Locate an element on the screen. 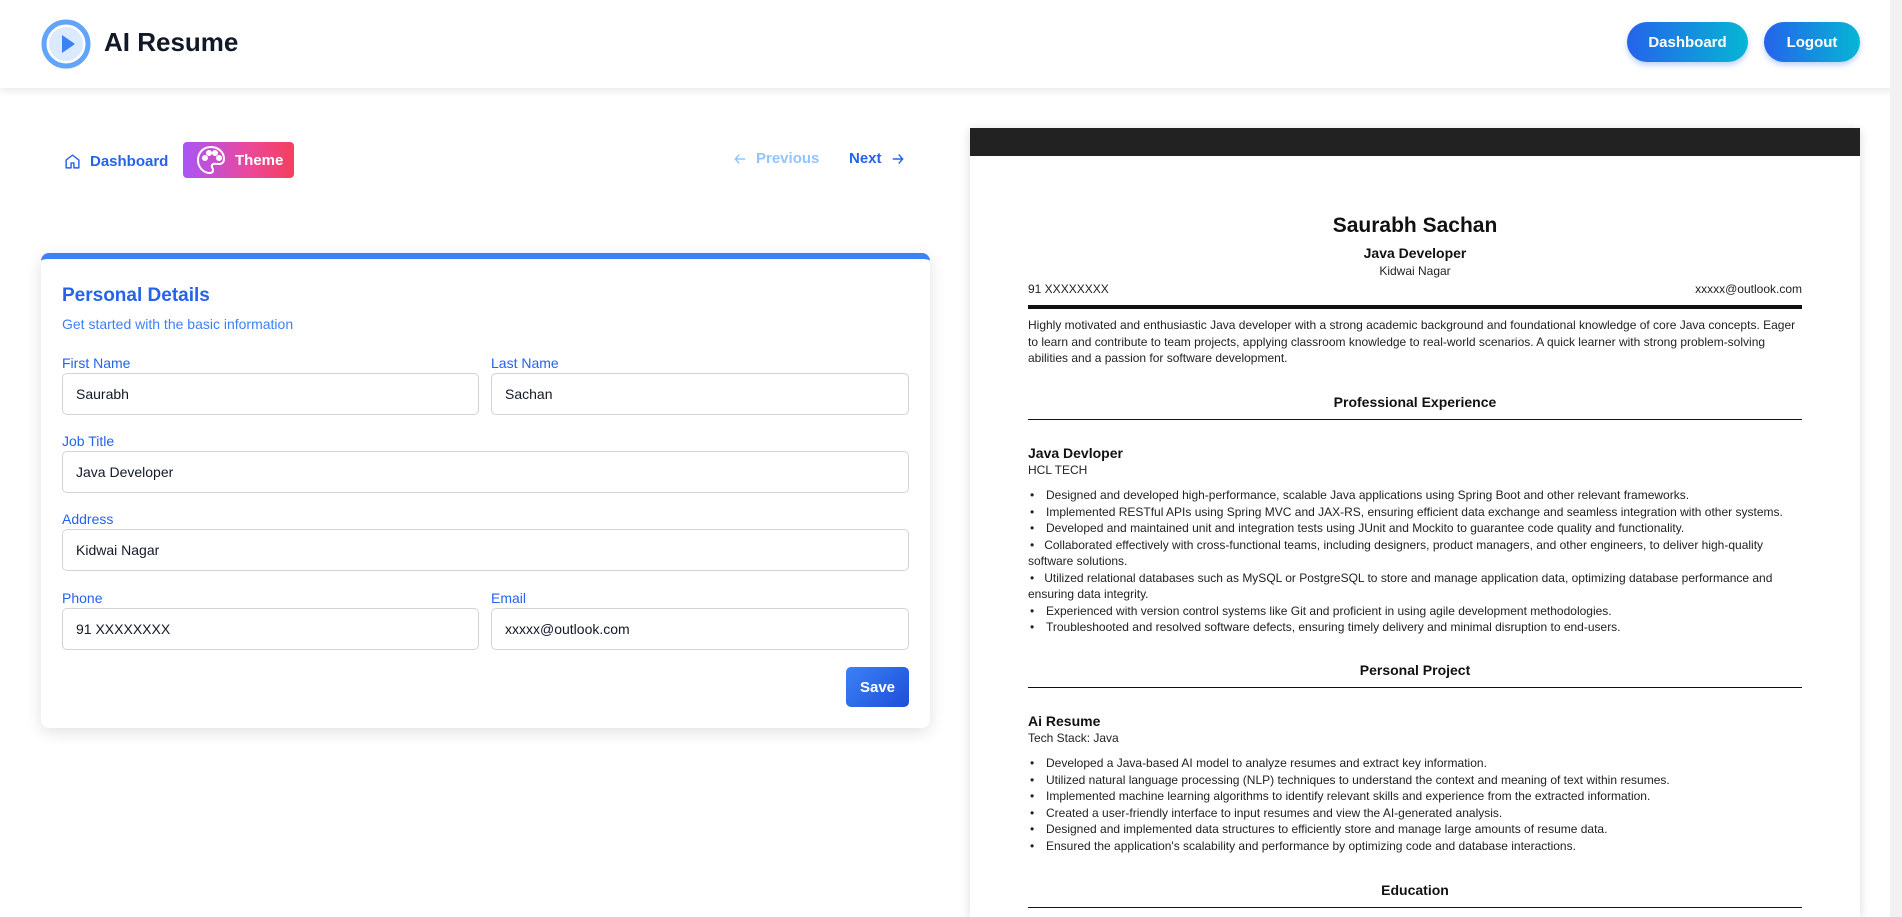 This screenshot has height=917, width=1902. resume-email: xxxxx@outlook.com is located at coordinates (1748, 289).